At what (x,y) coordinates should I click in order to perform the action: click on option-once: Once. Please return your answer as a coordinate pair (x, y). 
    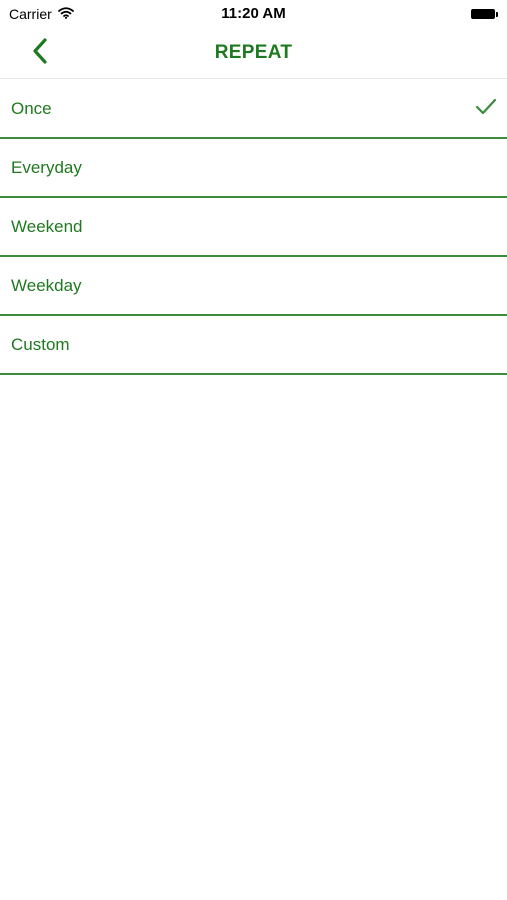
    Looking at the image, I should click on (253, 109).